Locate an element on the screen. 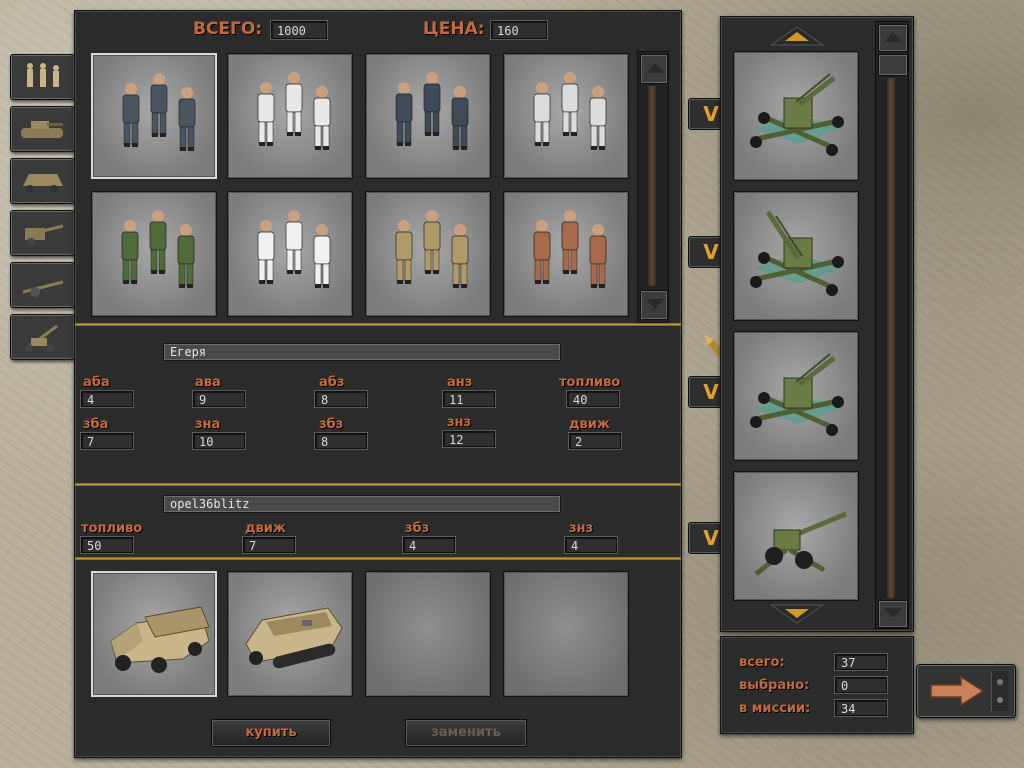  chevron-down-icon is located at coordinates (797, 614).